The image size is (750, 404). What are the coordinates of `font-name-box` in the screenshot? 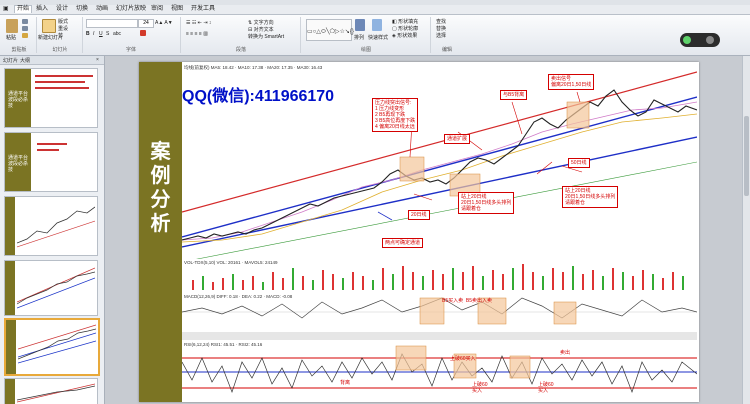 It's located at (112, 23).